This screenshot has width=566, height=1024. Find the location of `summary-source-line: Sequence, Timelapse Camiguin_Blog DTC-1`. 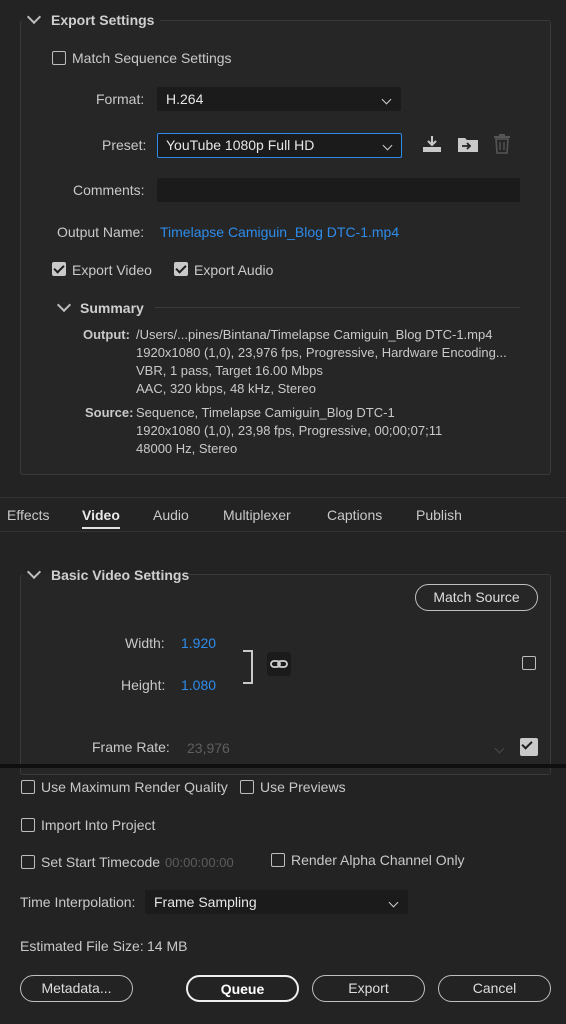

summary-source-line: Sequence, Timelapse Camiguin_Blog DTC-1 is located at coordinates (265, 412).